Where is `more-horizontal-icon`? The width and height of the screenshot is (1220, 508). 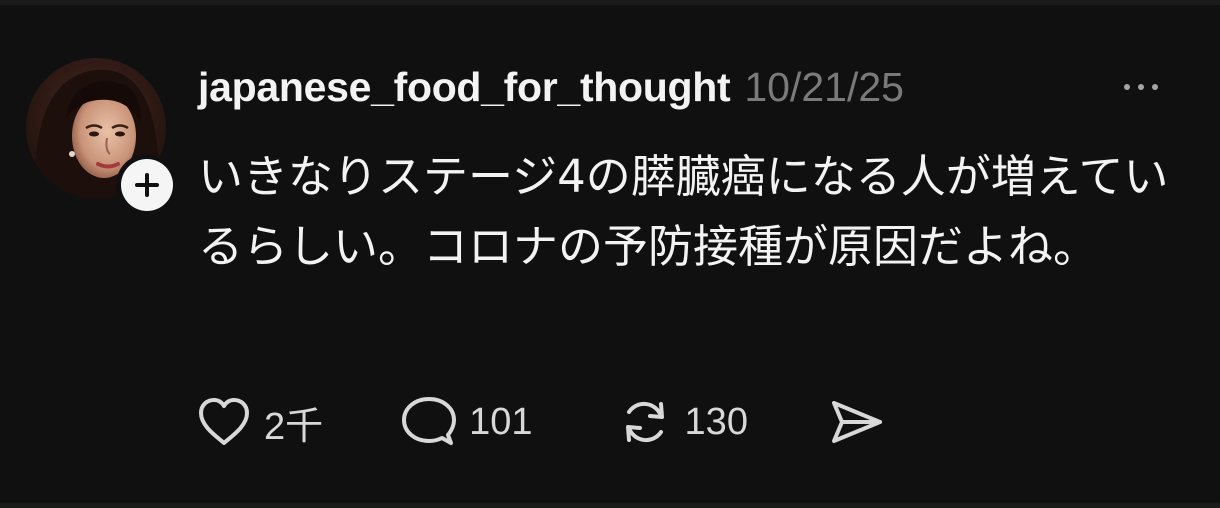 more-horizontal-icon is located at coordinates (1127, 87).